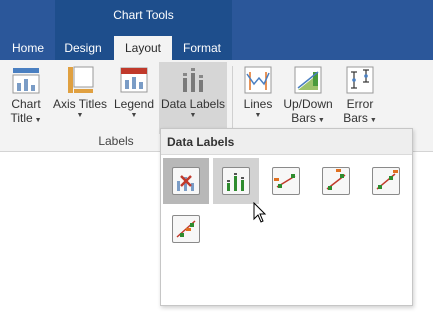 This screenshot has height=315, width=433. Describe the element at coordinates (202, 48) in the screenshot. I see `tab-format: Format` at that location.